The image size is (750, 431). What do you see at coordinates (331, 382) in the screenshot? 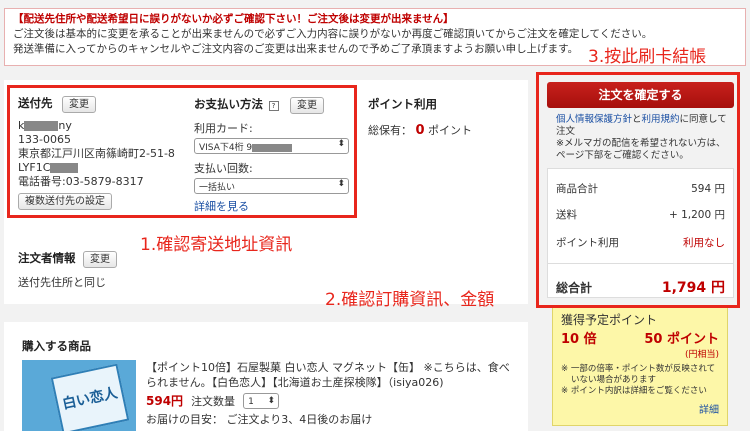
I see `product-name-line-2: られません。【白色恋人】【北海道お土産探検隊】（isiya026)` at bounding box center [331, 382].